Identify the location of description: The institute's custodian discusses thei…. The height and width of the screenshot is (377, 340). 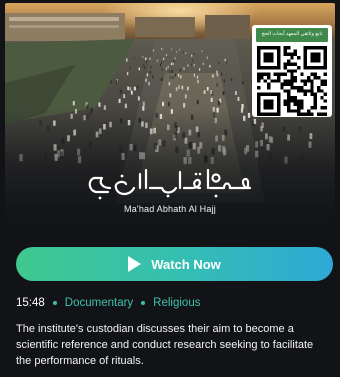
(165, 345).